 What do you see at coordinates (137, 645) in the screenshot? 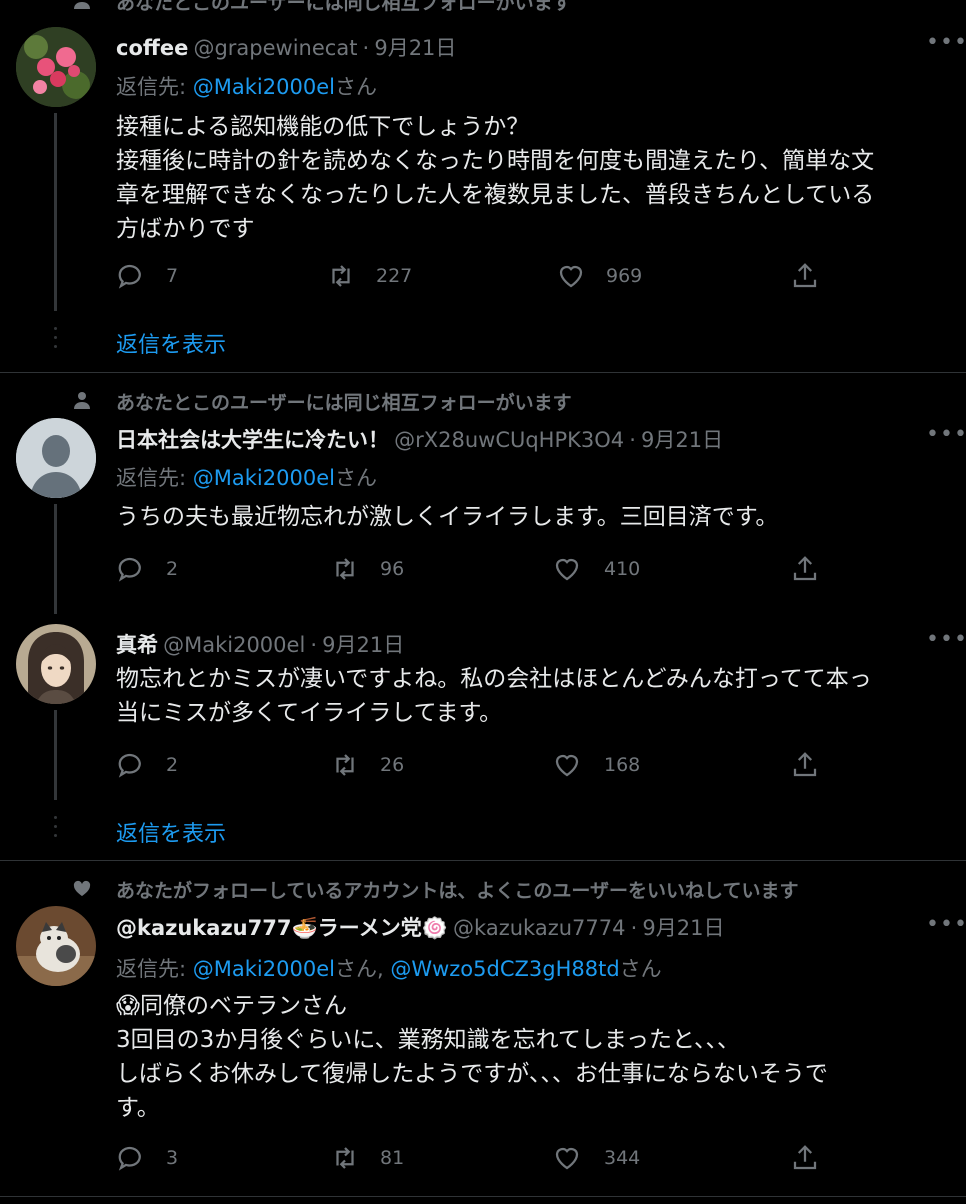
I see `display-name: 真希` at bounding box center [137, 645].